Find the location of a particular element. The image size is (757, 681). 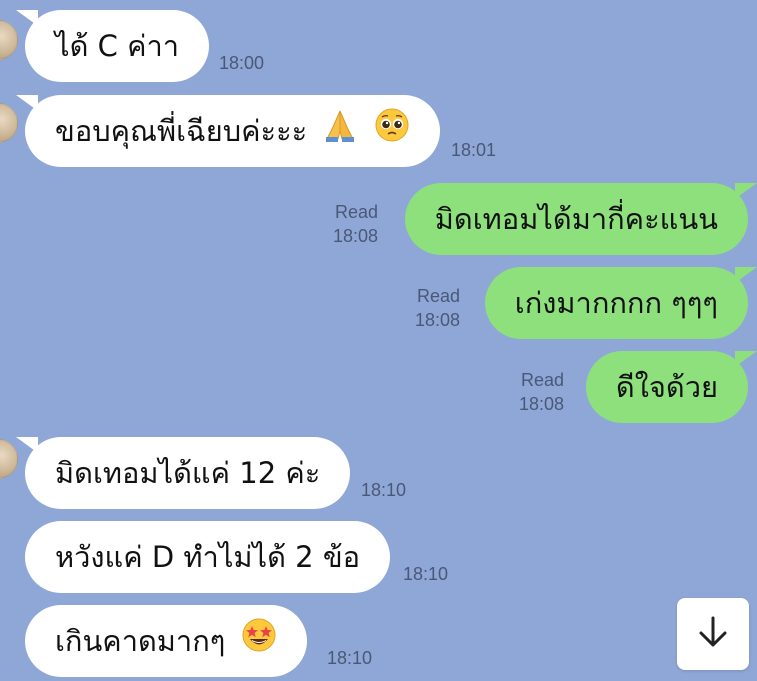

message-bubble-outgoing: เก่งมากกกก ๆๆๆ is located at coordinates (620, 303).